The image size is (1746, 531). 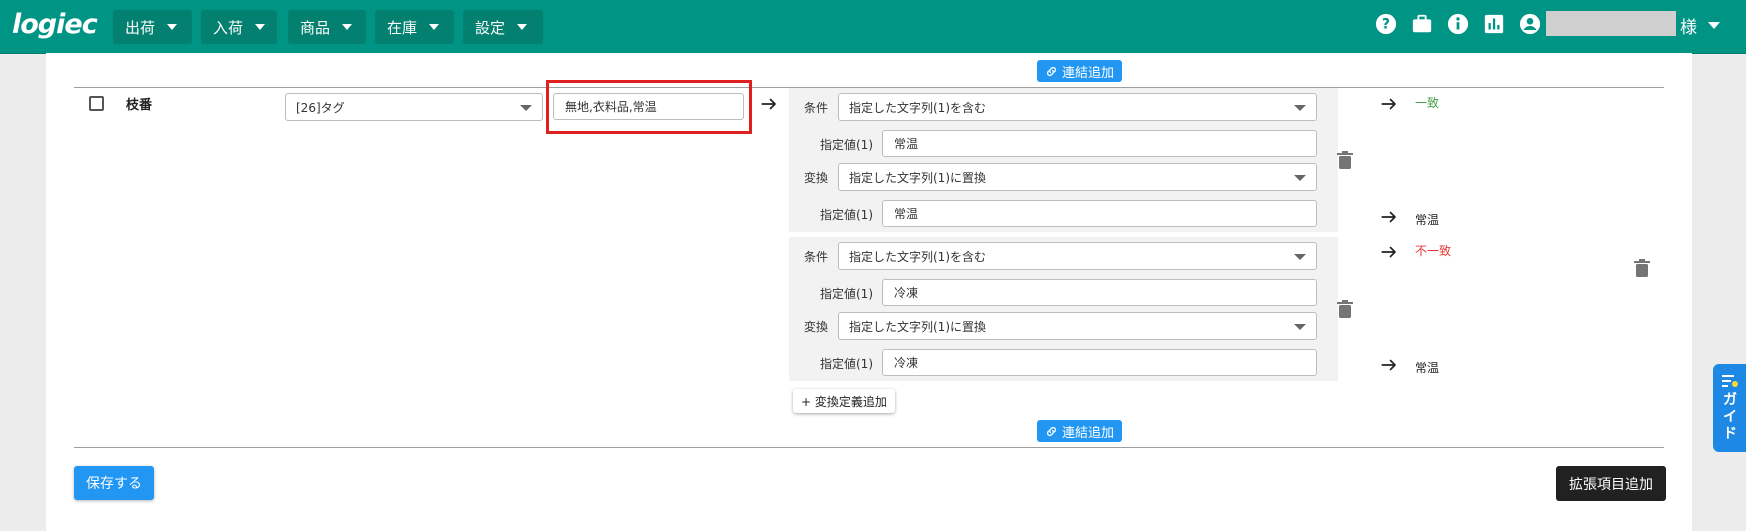 What do you see at coordinates (490, 27) in the screenshot?
I see `nav-menu-label: 設定` at bounding box center [490, 27].